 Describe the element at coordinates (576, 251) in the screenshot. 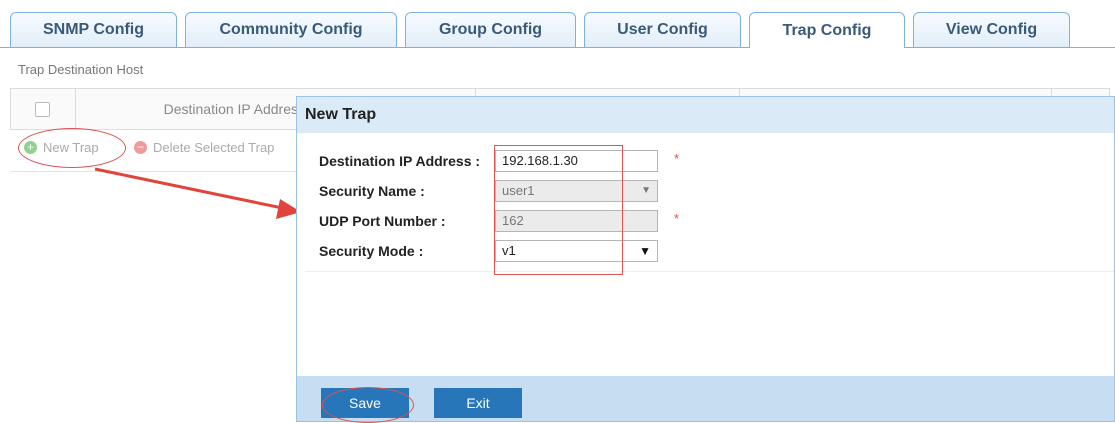

I see `security-mode-select: v1 ▼` at that location.